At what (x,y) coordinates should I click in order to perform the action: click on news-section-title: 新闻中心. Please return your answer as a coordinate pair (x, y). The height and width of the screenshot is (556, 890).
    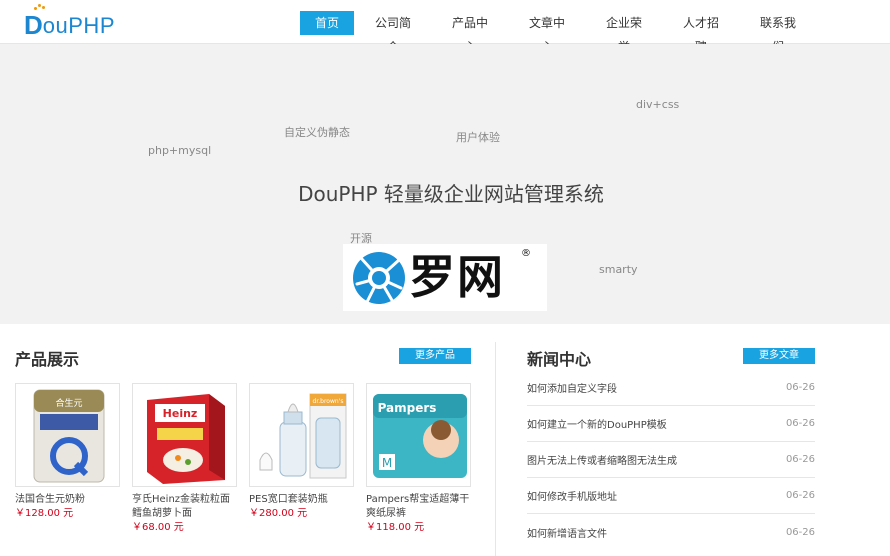
    Looking at the image, I should click on (559, 359).